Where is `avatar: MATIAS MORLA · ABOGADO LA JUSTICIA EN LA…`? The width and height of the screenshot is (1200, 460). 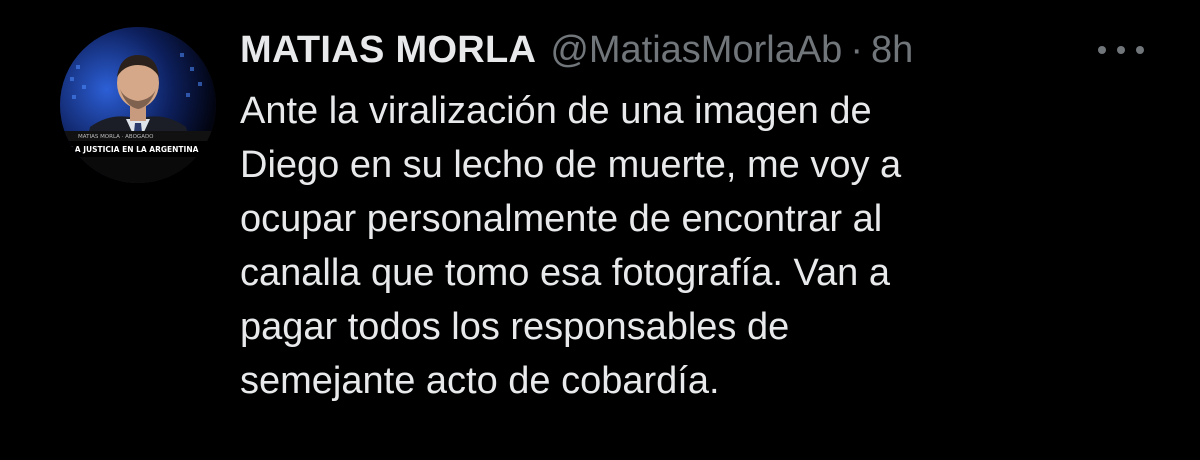 avatar: MATIAS MORLA · ABOGADO LA JUSTICIA EN LA… is located at coordinates (138, 105).